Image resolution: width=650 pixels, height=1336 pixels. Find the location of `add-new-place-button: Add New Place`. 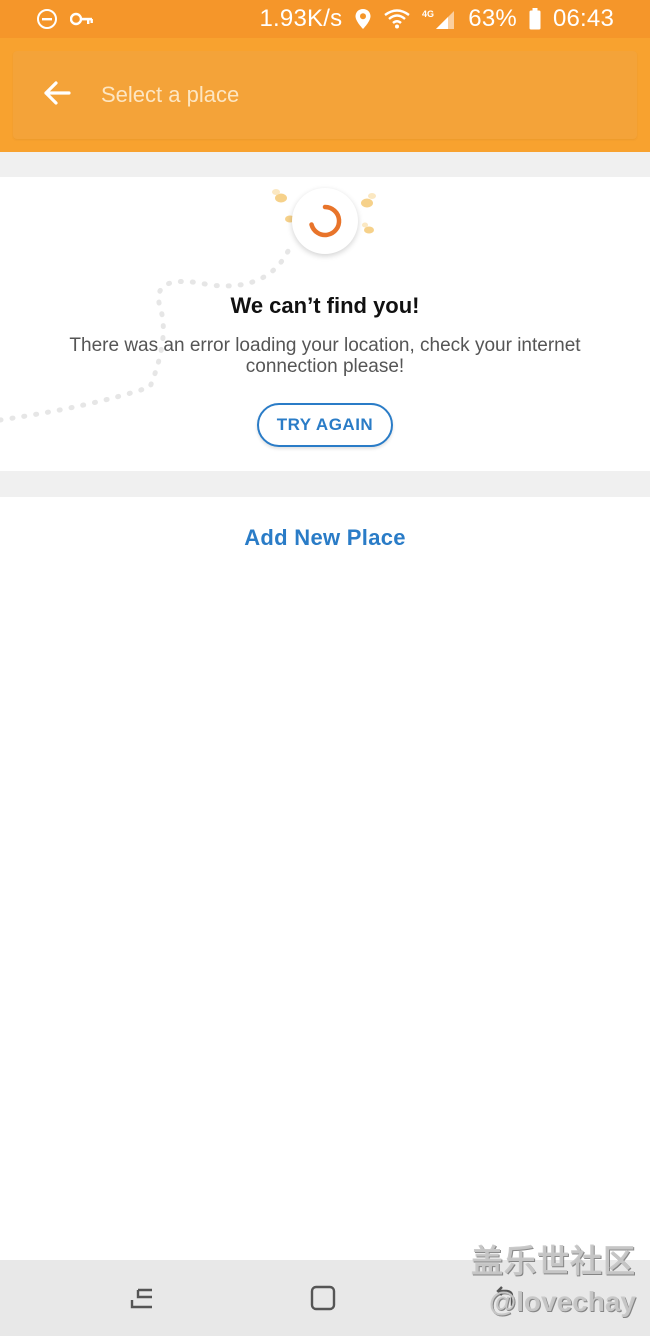

add-new-place-button: Add New Place is located at coordinates (325, 538).